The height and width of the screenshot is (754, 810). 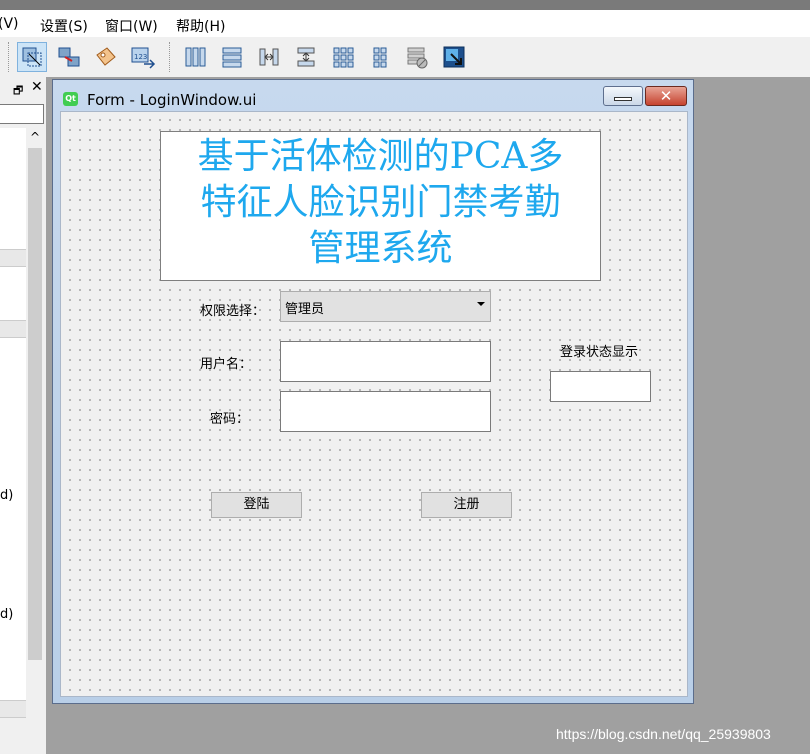 I want to click on layout-horizontal-splitter-button, so click(x=269, y=57).